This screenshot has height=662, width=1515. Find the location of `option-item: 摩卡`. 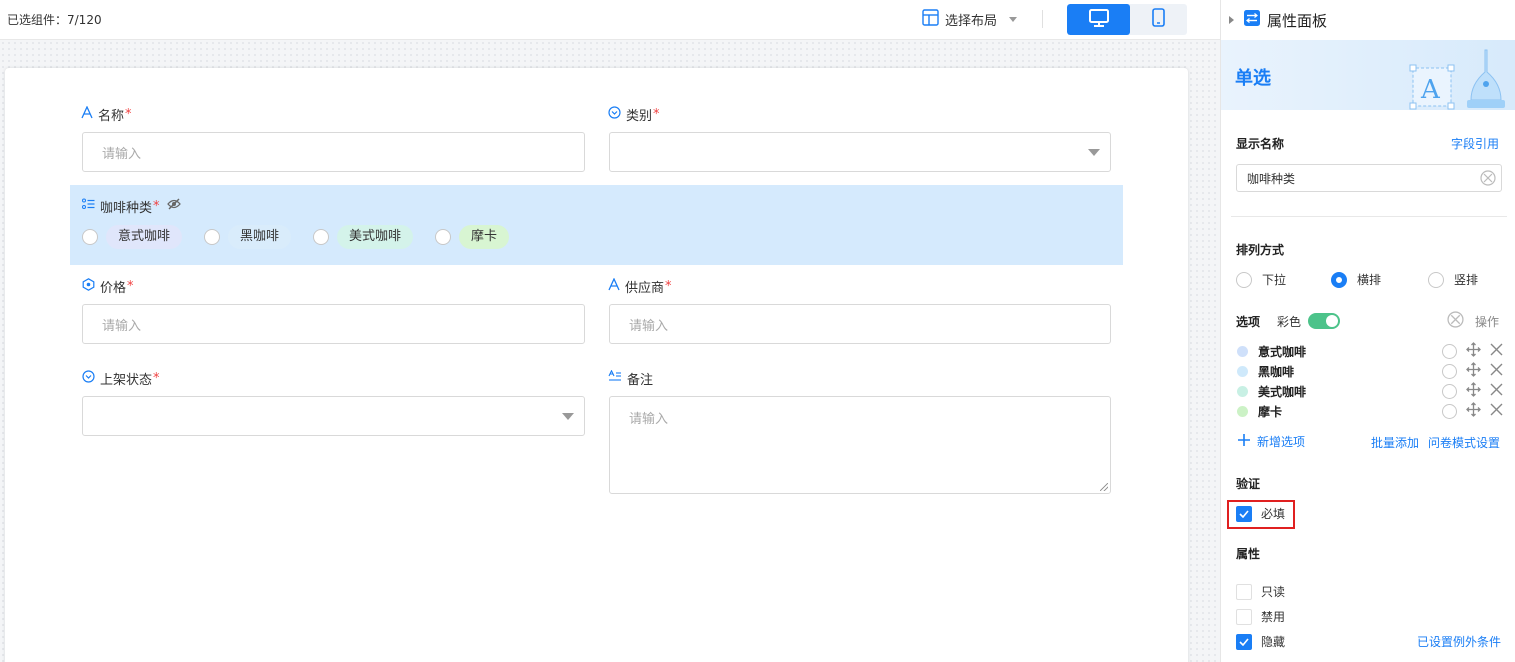

option-item: 摩卡 is located at coordinates (1370, 411).